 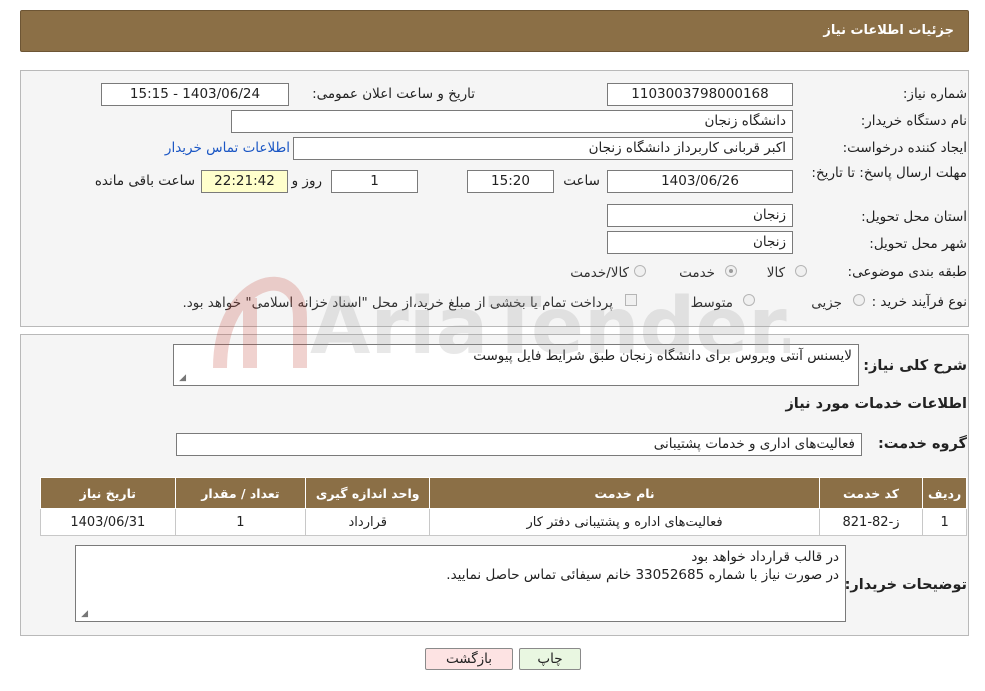 I want to click on category-label: طبقه بندی موضوعی:, so click(x=907, y=272).